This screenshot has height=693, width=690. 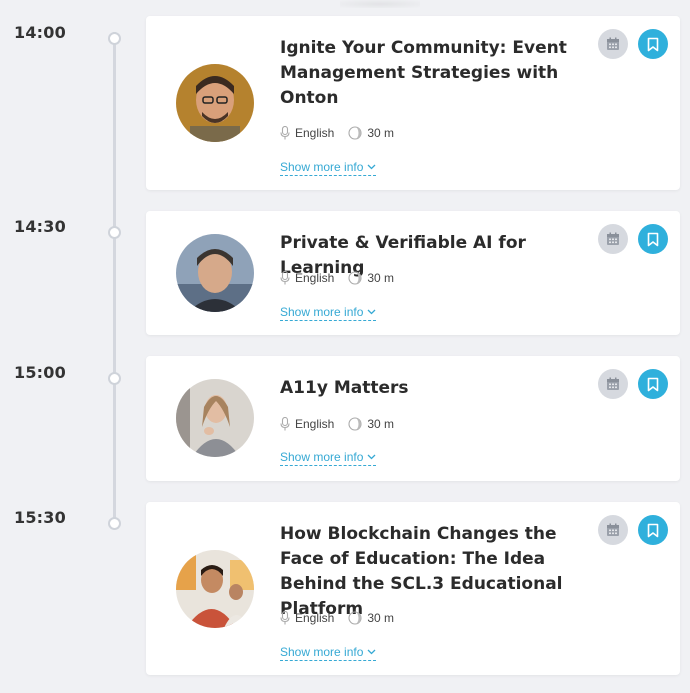 I want to click on session-time: 14:00, so click(x=40, y=32).